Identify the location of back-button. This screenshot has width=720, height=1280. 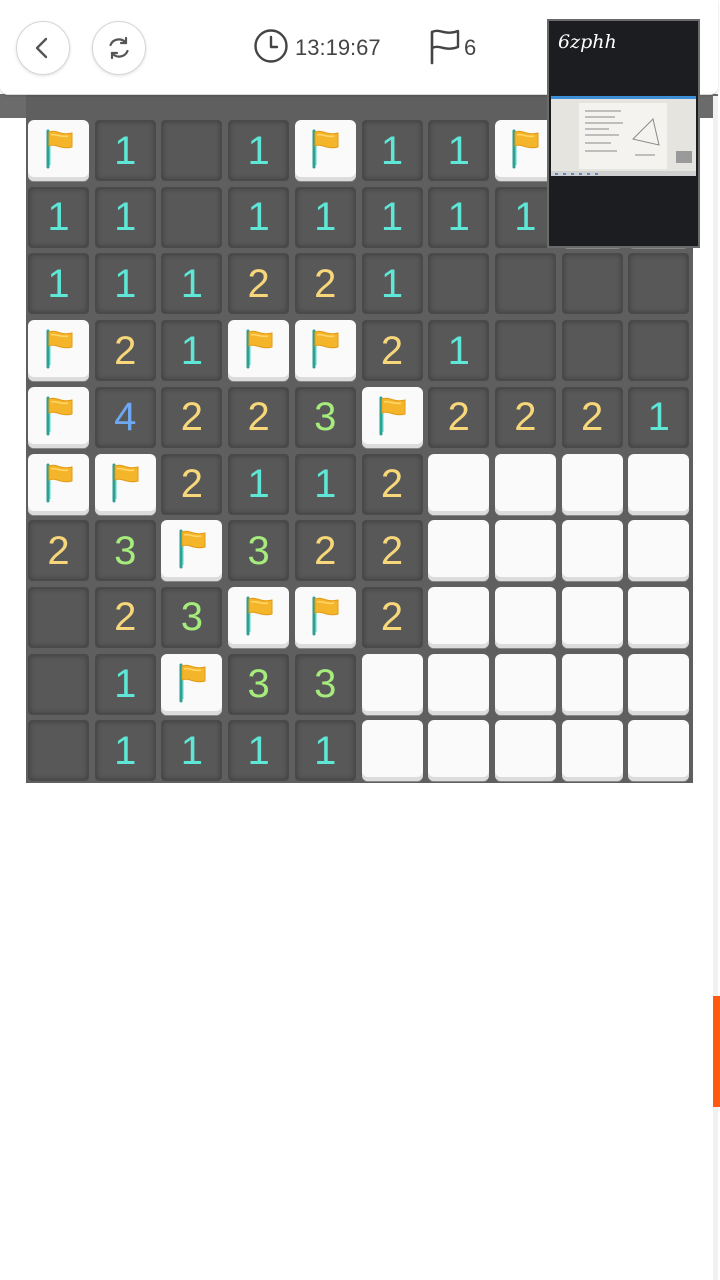
(43, 48).